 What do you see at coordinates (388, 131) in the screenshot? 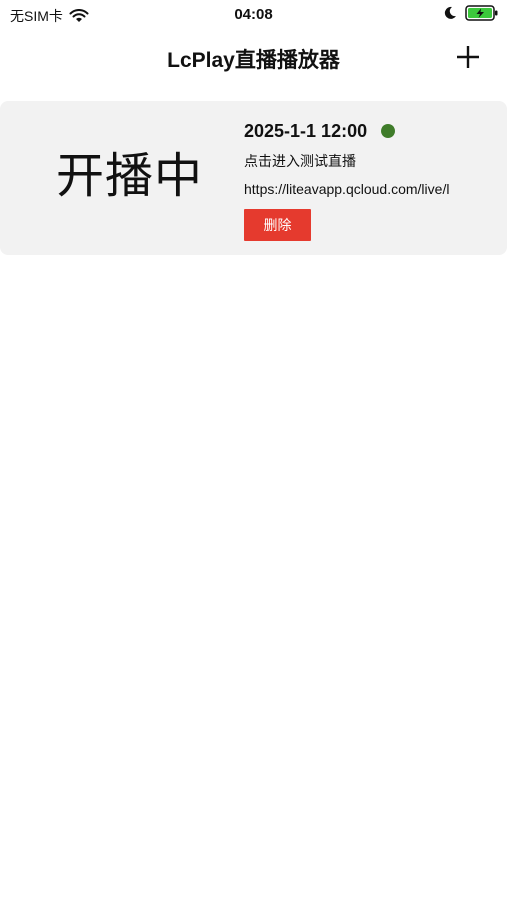
I see `live-indicator-dot` at bounding box center [388, 131].